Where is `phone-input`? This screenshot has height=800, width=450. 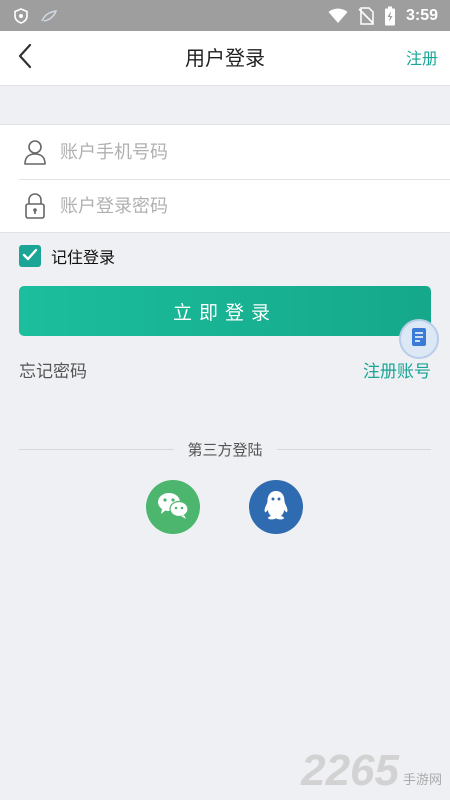 phone-input is located at coordinates (249, 152).